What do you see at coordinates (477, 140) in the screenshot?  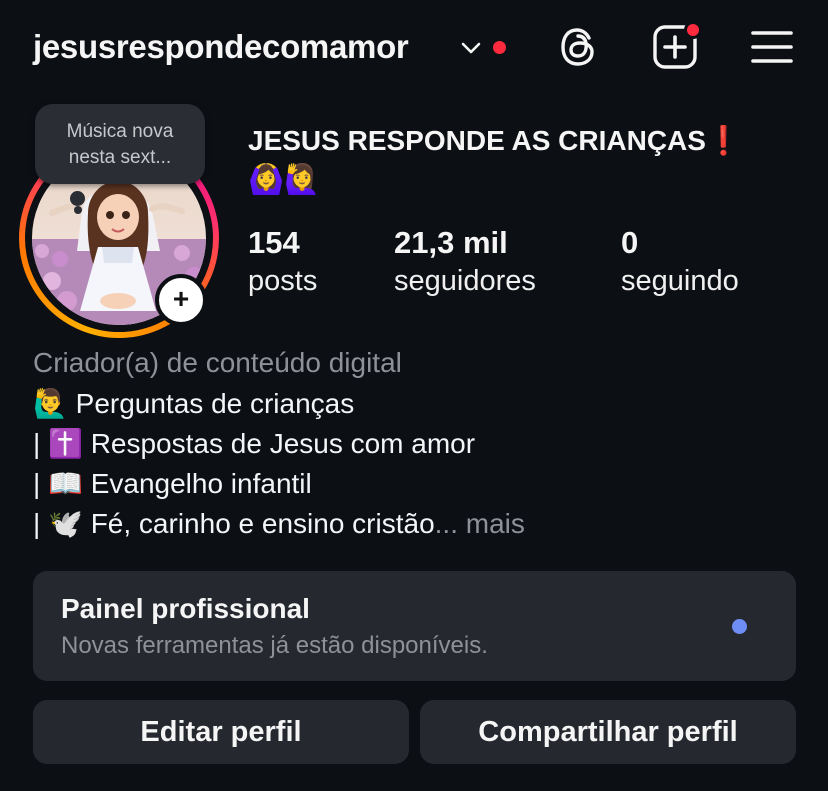 I see `full-name-text: JESUS RESPONDE AS CRIANÇAS` at bounding box center [477, 140].